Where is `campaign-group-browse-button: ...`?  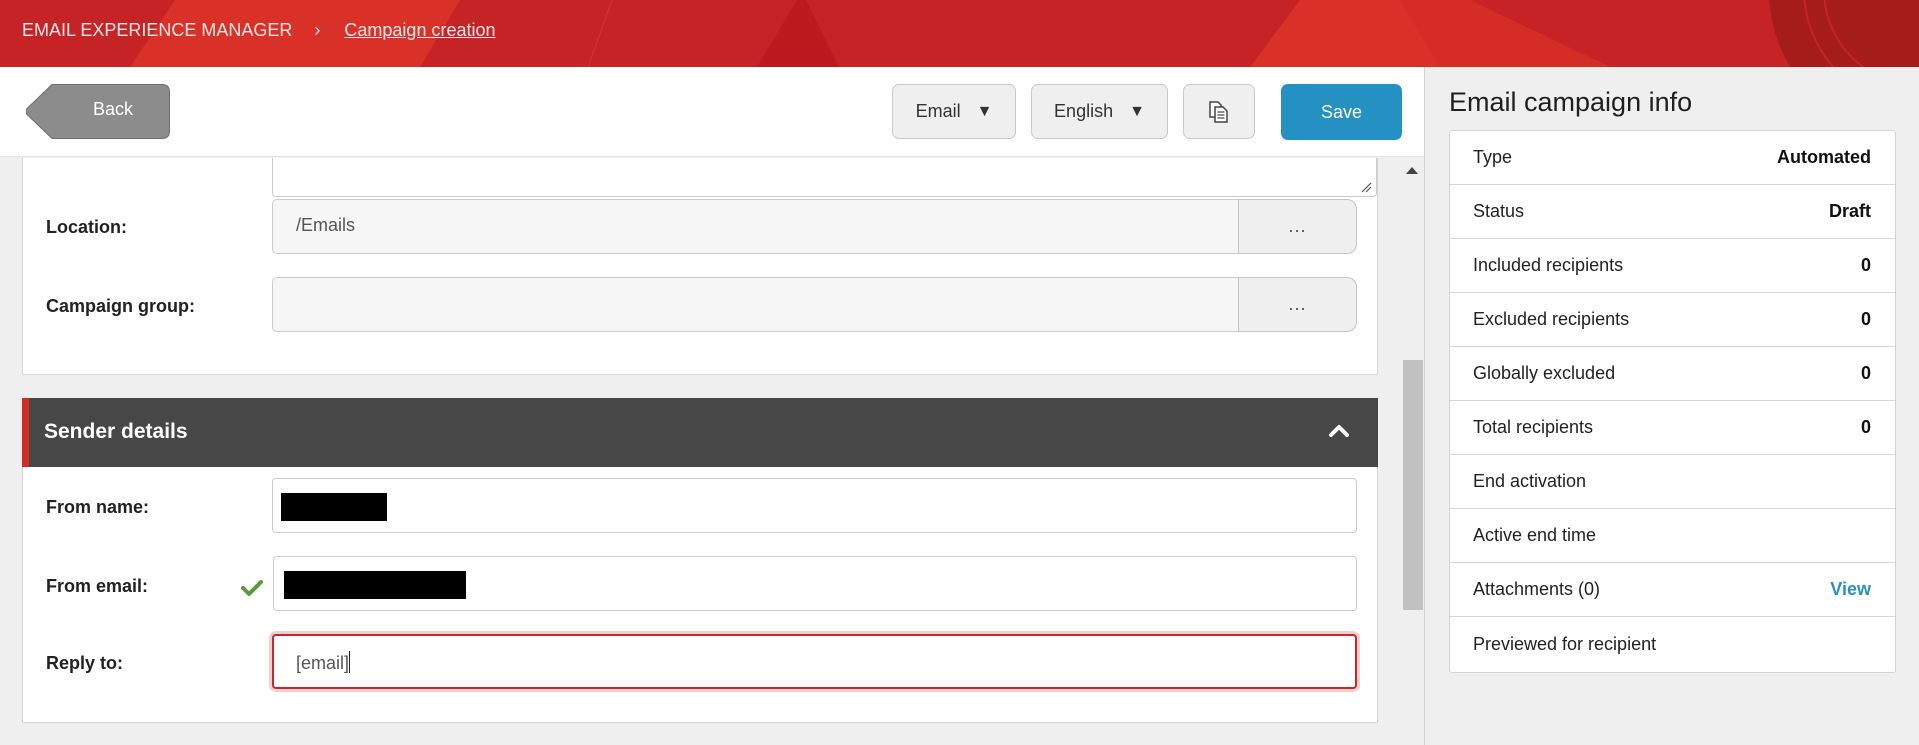 campaign-group-browse-button: ... is located at coordinates (1297, 304).